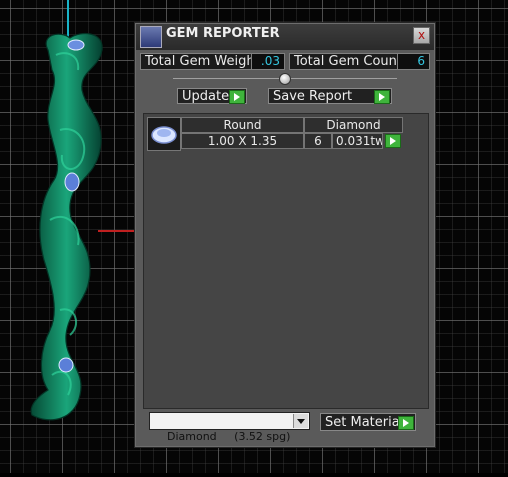 This screenshot has width=508, height=477. I want to click on gem-count-cell: 6, so click(318, 141).